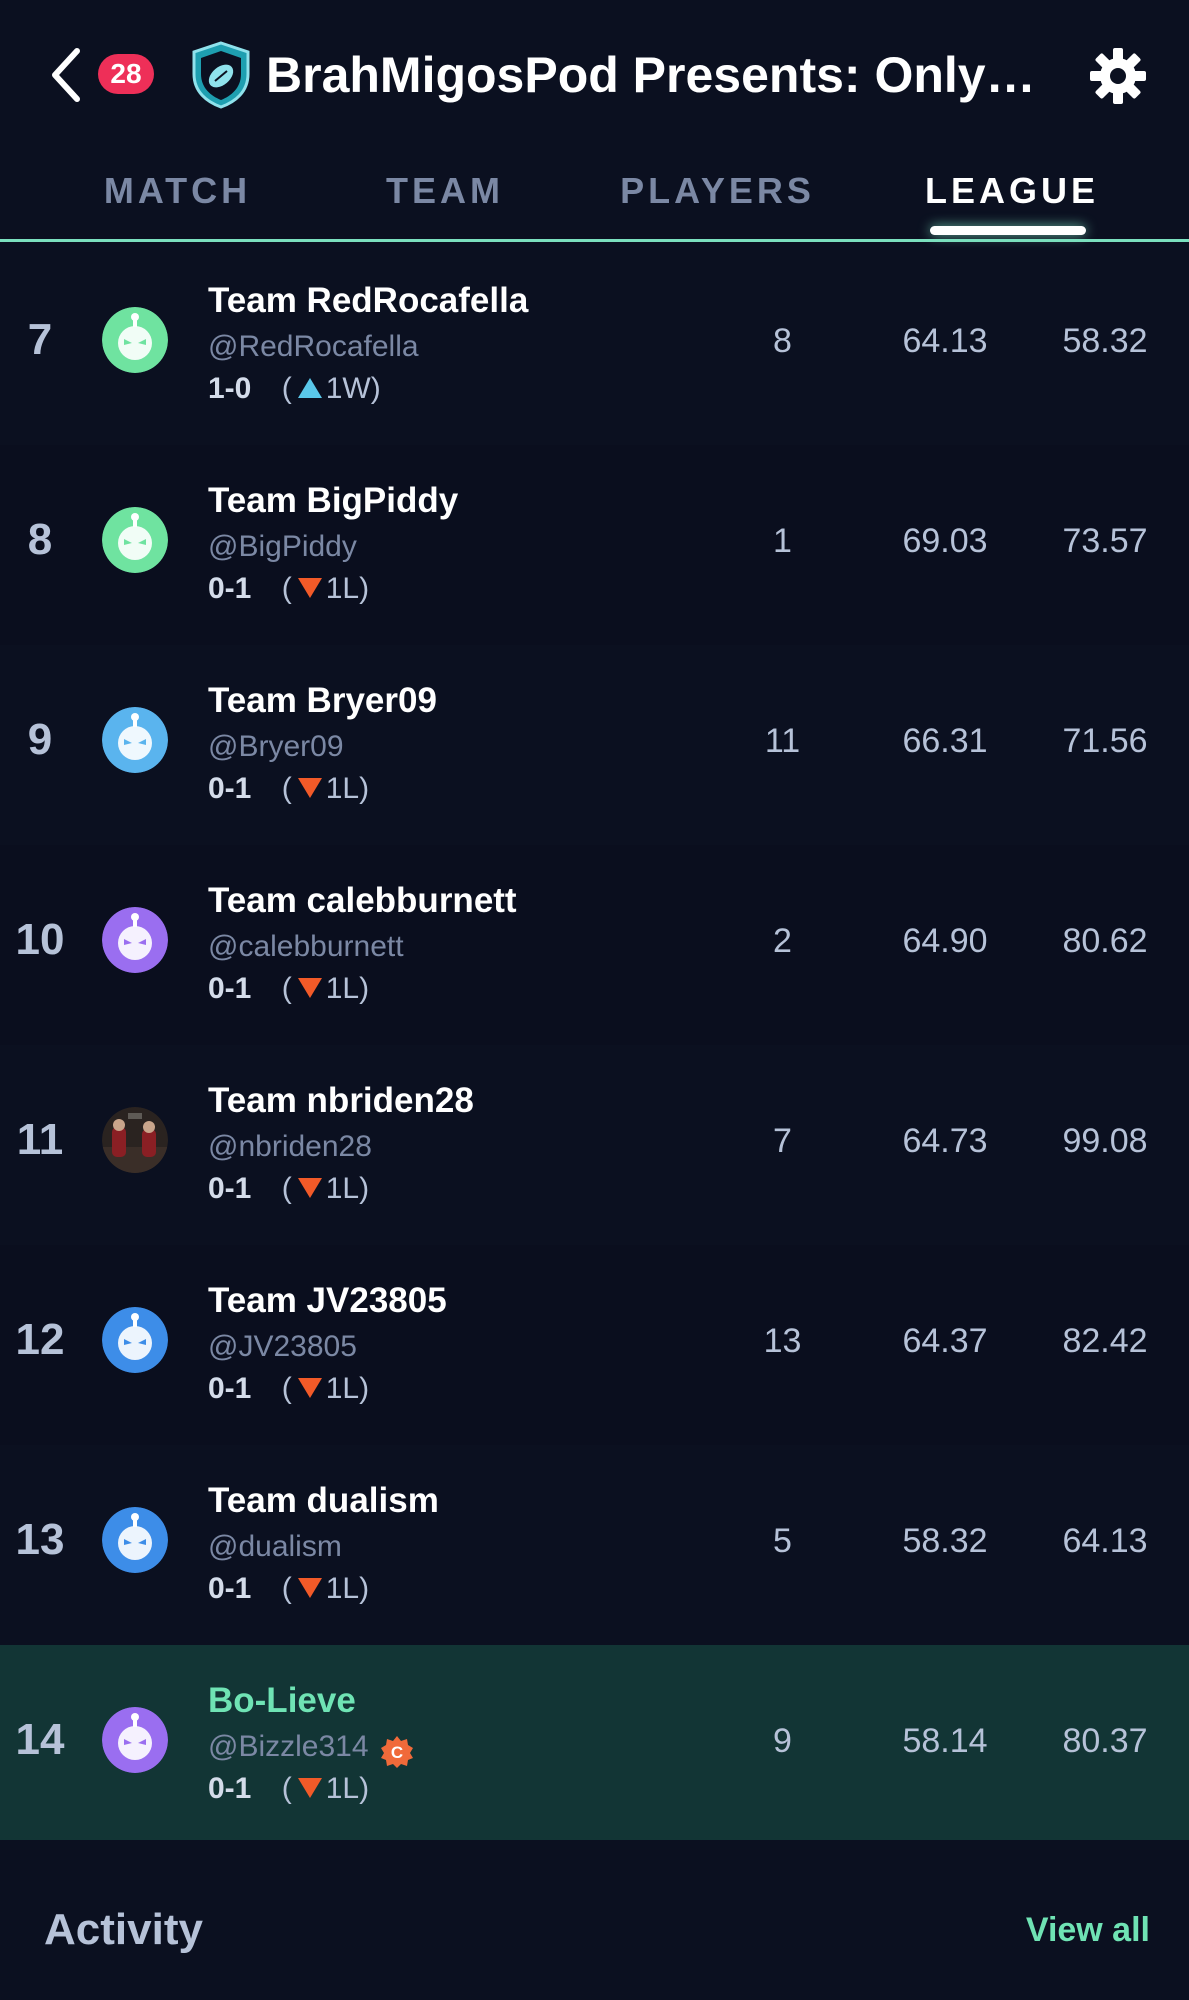 This screenshot has width=1189, height=2000. What do you see at coordinates (362, 900) in the screenshot?
I see `team-name: Team calebburnett` at bounding box center [362, 900].